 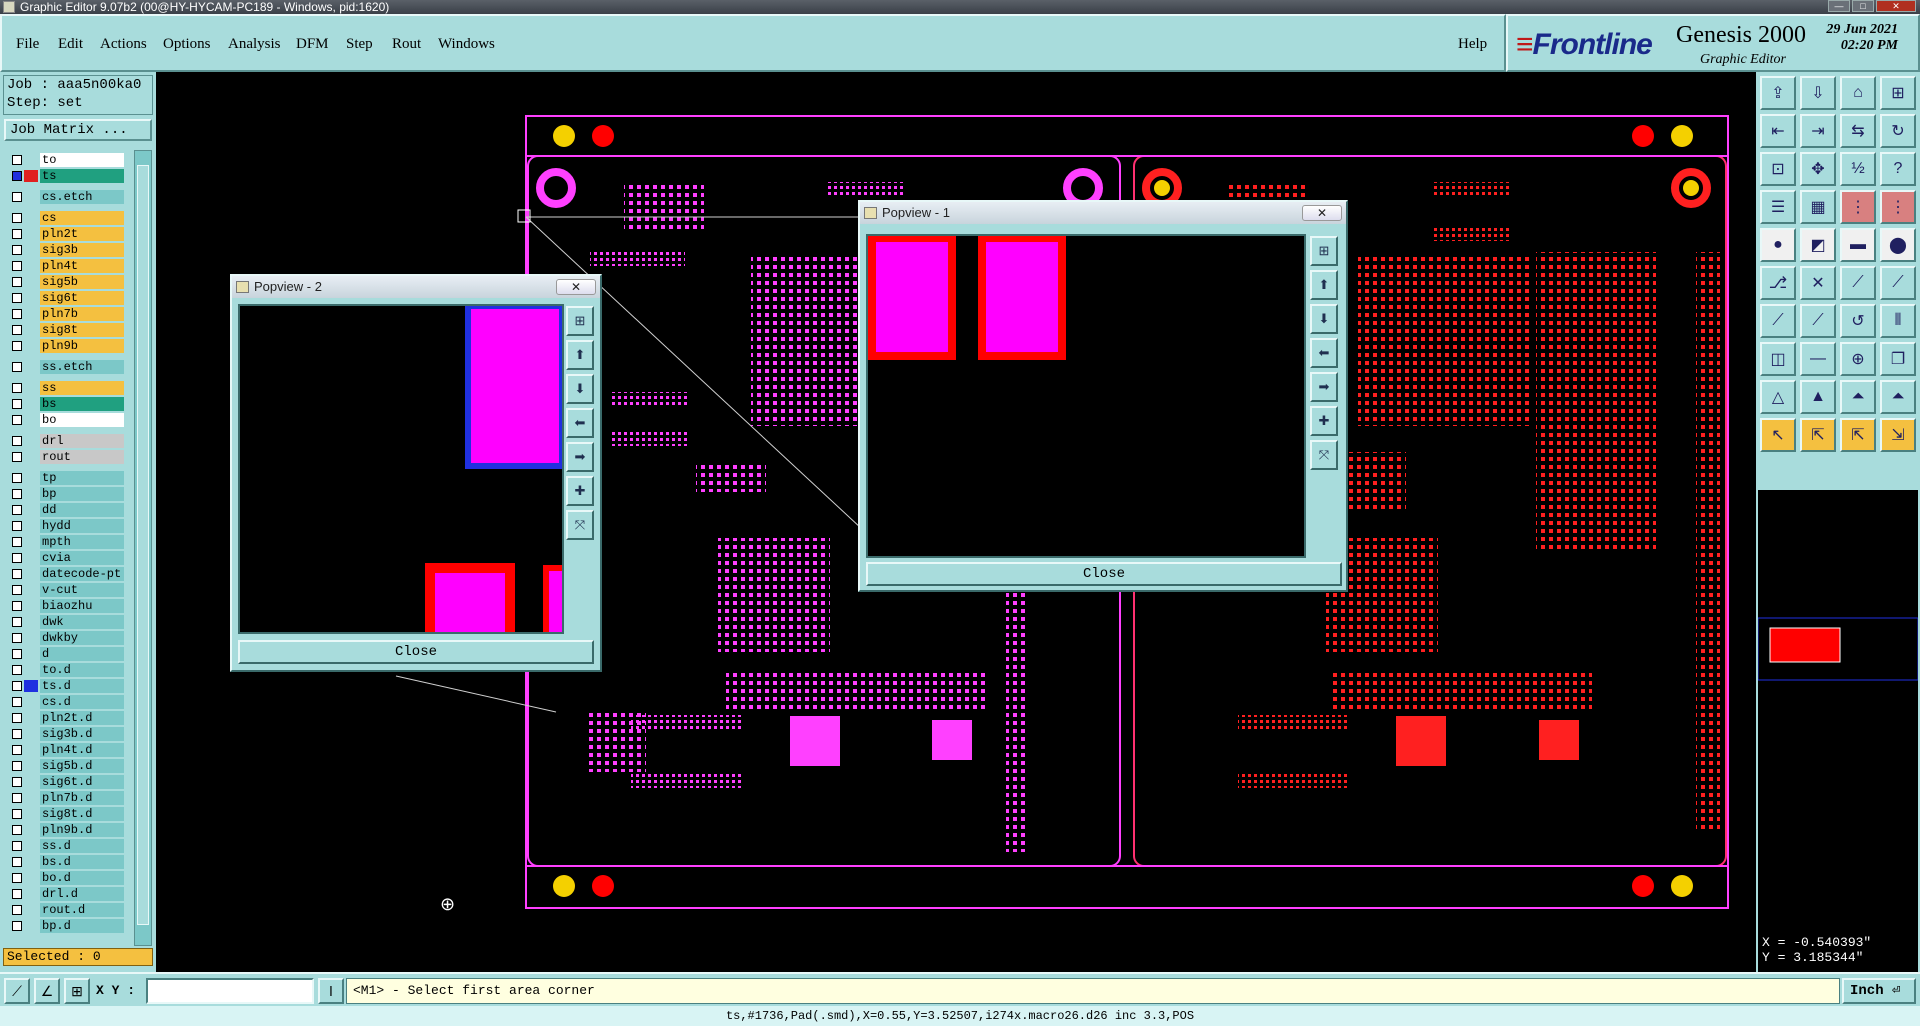 What do you see at coordinates (64, 218) in the screenshot?
I see `layer-row: cs` at bounding box center [64, 218].